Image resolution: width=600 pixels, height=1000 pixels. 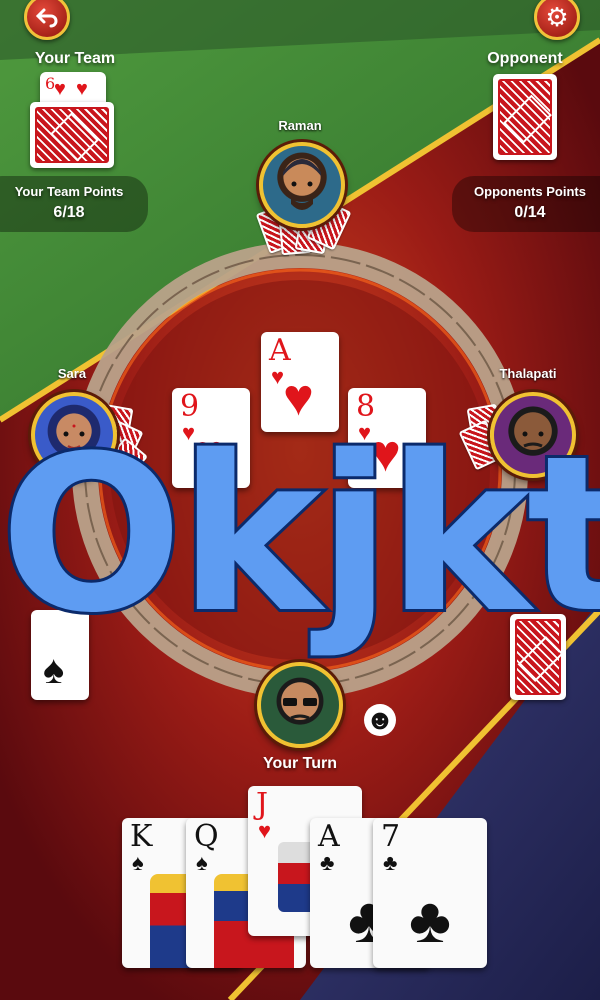 What do you see at coordinates (141, 836) in the screenshot?
I see `hand-card-rank: K` at bounding box center [141, 836].